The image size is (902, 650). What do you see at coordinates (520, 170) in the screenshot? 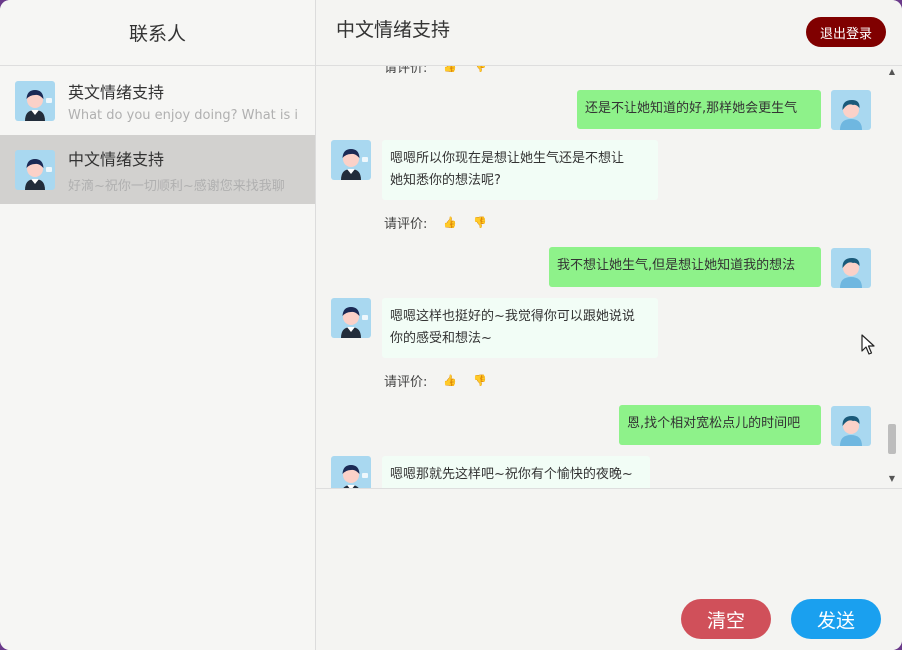
I see `bot-message: 嗯嗯所以你现在是想让她生气还是不想让 她知悉你的想法呢?` at bounding box center [520, 170].